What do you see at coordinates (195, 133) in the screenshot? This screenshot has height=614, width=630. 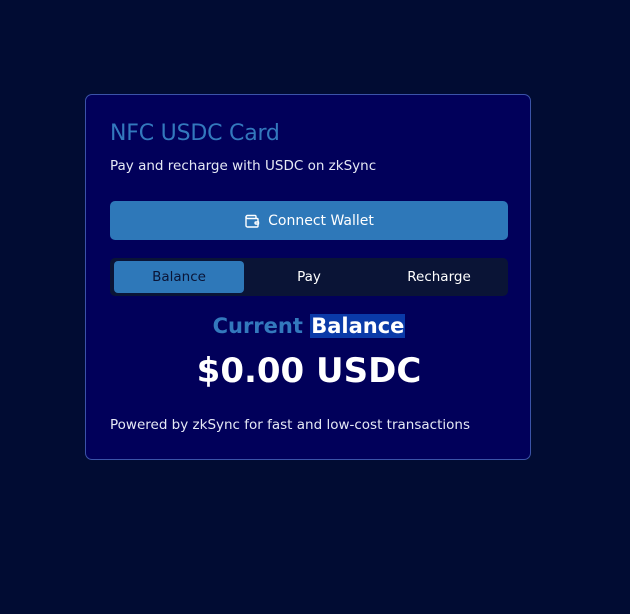 I see `card-title: NFC USDC Card` at bounding box center [195, 133].